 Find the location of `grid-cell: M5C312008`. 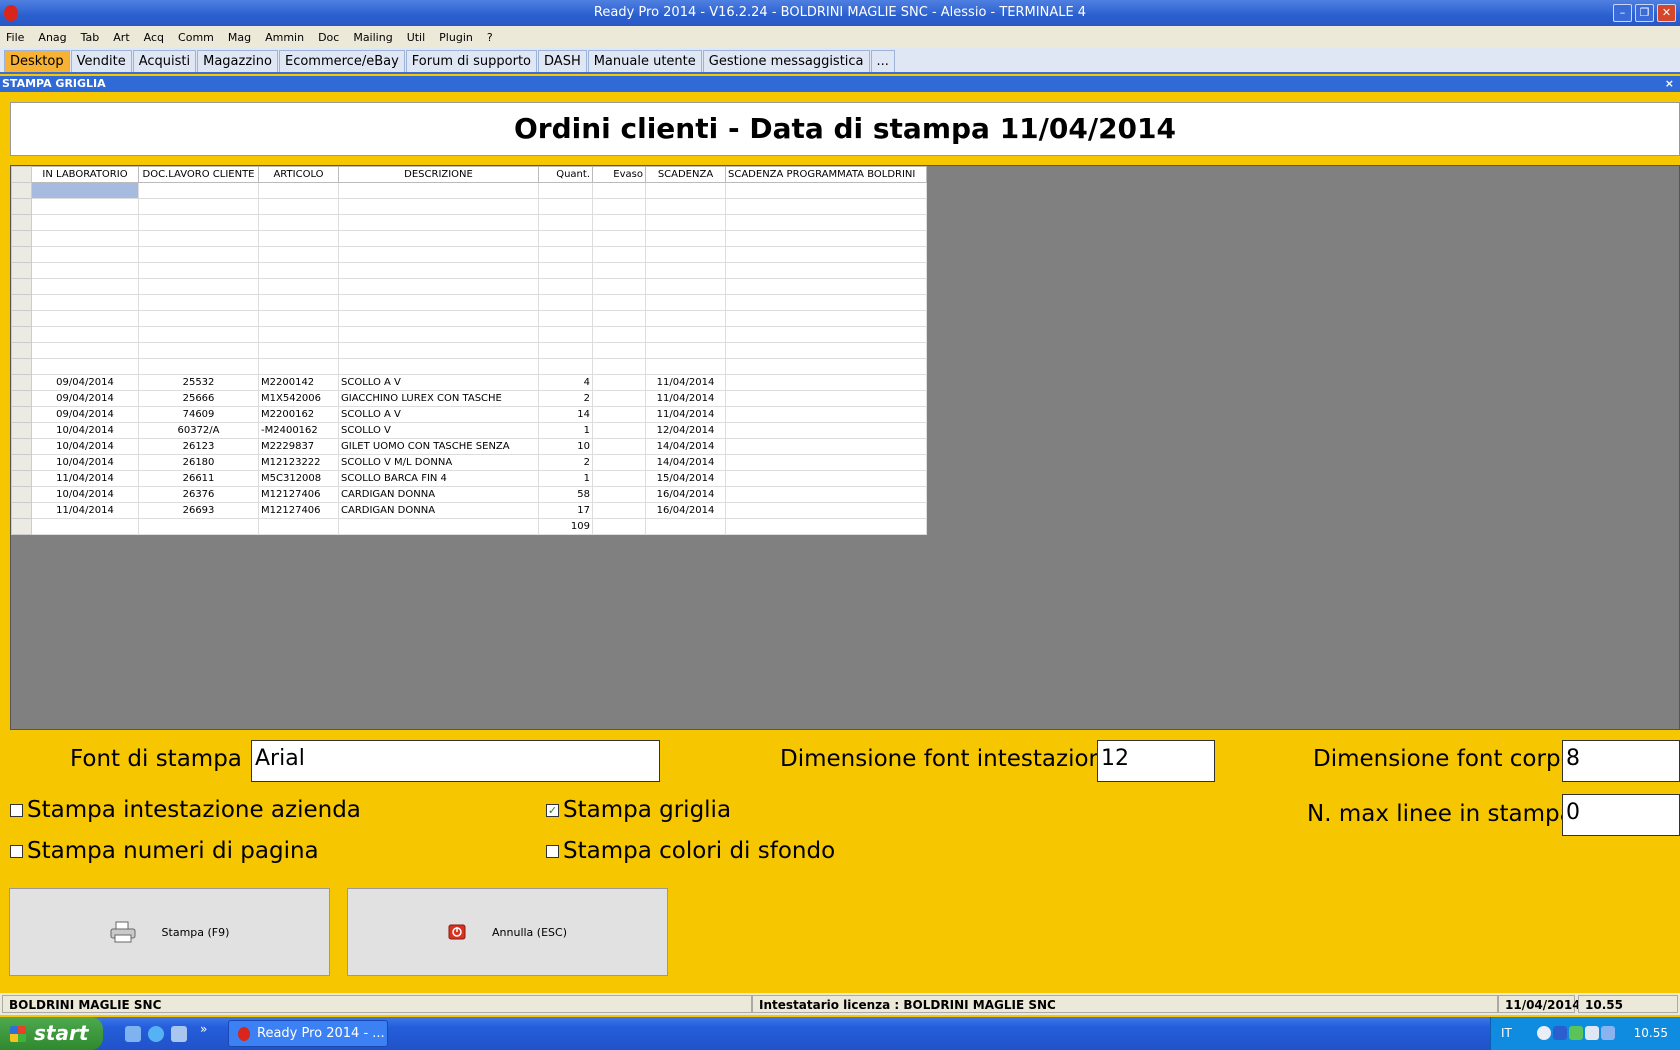

grid-cell: M5C312008 is located at coordinates (298, 478).